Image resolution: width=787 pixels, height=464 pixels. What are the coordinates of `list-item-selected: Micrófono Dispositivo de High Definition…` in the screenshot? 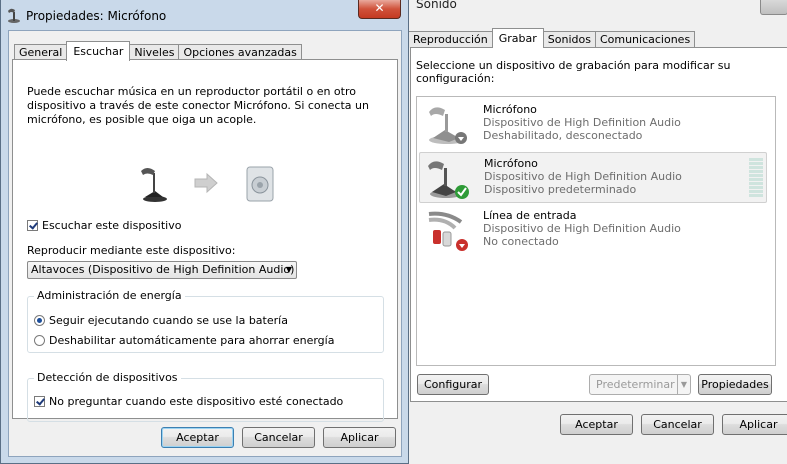 It's located at (593, 177).